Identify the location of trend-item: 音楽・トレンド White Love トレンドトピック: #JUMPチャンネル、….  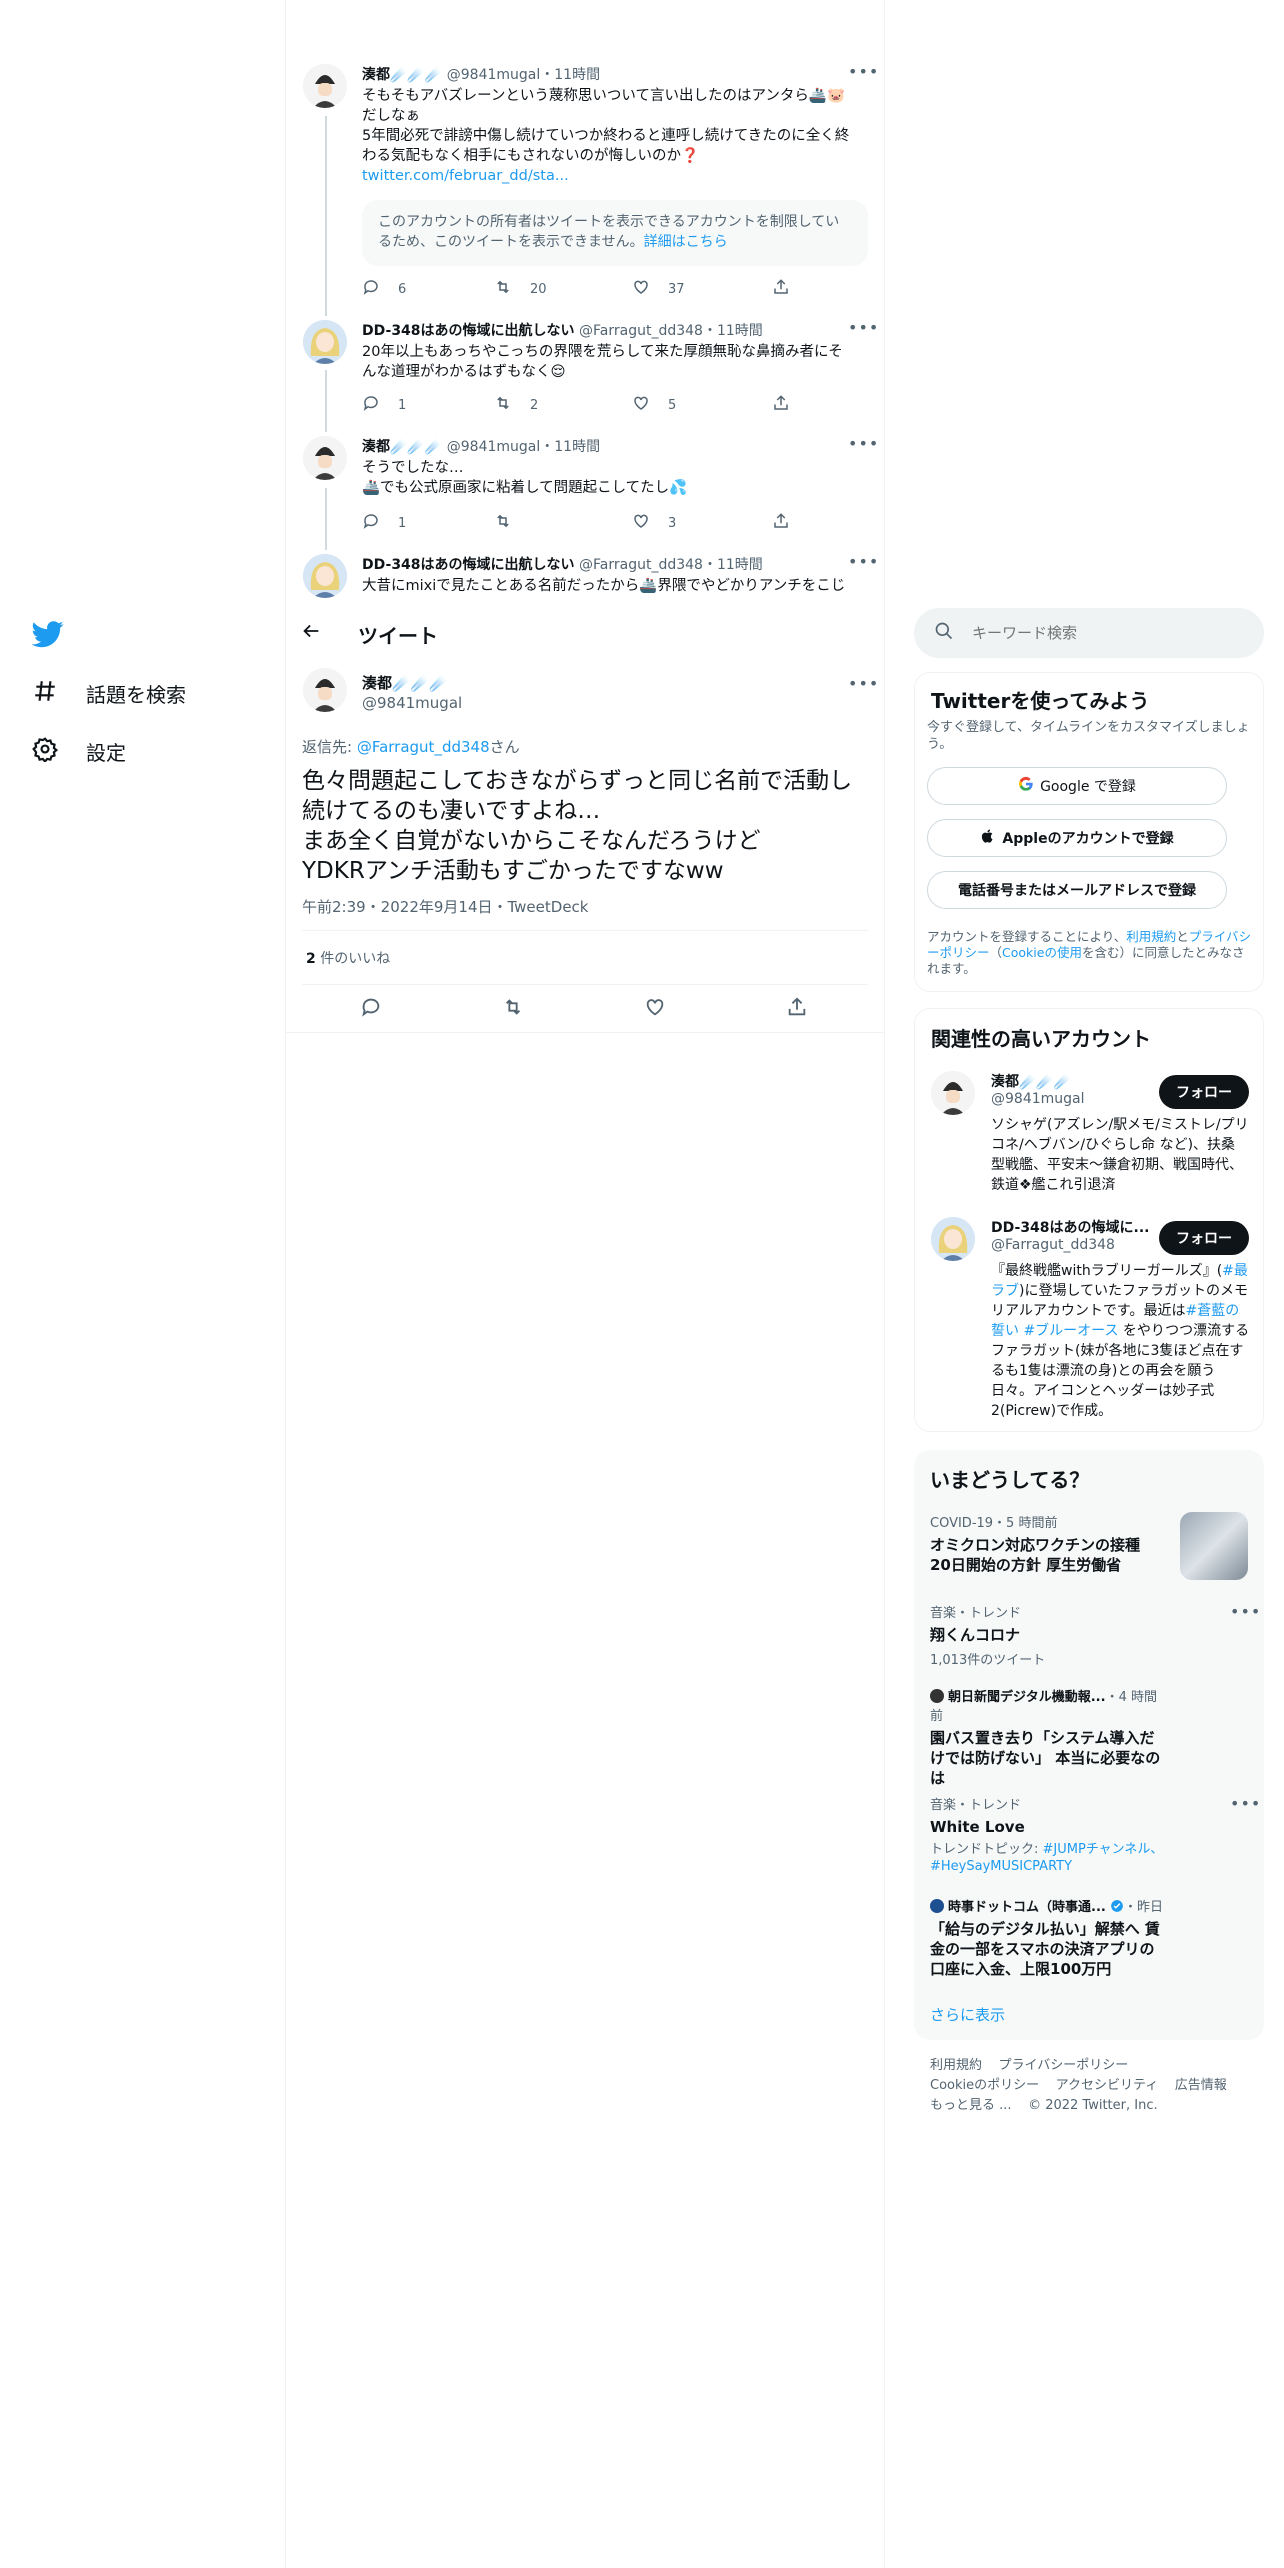
(1050, 1834).